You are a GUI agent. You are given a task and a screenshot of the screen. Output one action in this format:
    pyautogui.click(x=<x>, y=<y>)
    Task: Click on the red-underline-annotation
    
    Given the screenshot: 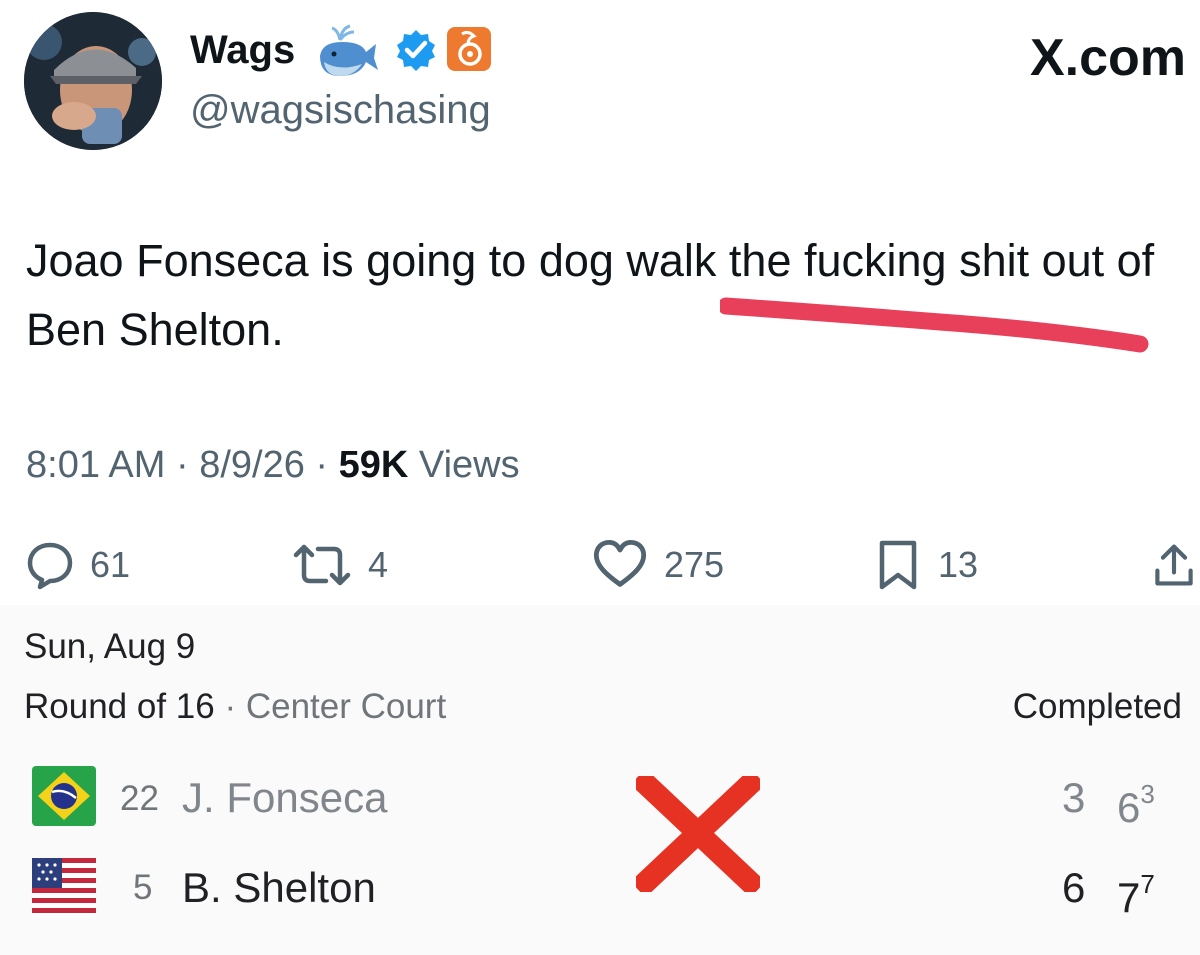 What is the action you would take?
    pyautogui.click(x=934, y=325)
    